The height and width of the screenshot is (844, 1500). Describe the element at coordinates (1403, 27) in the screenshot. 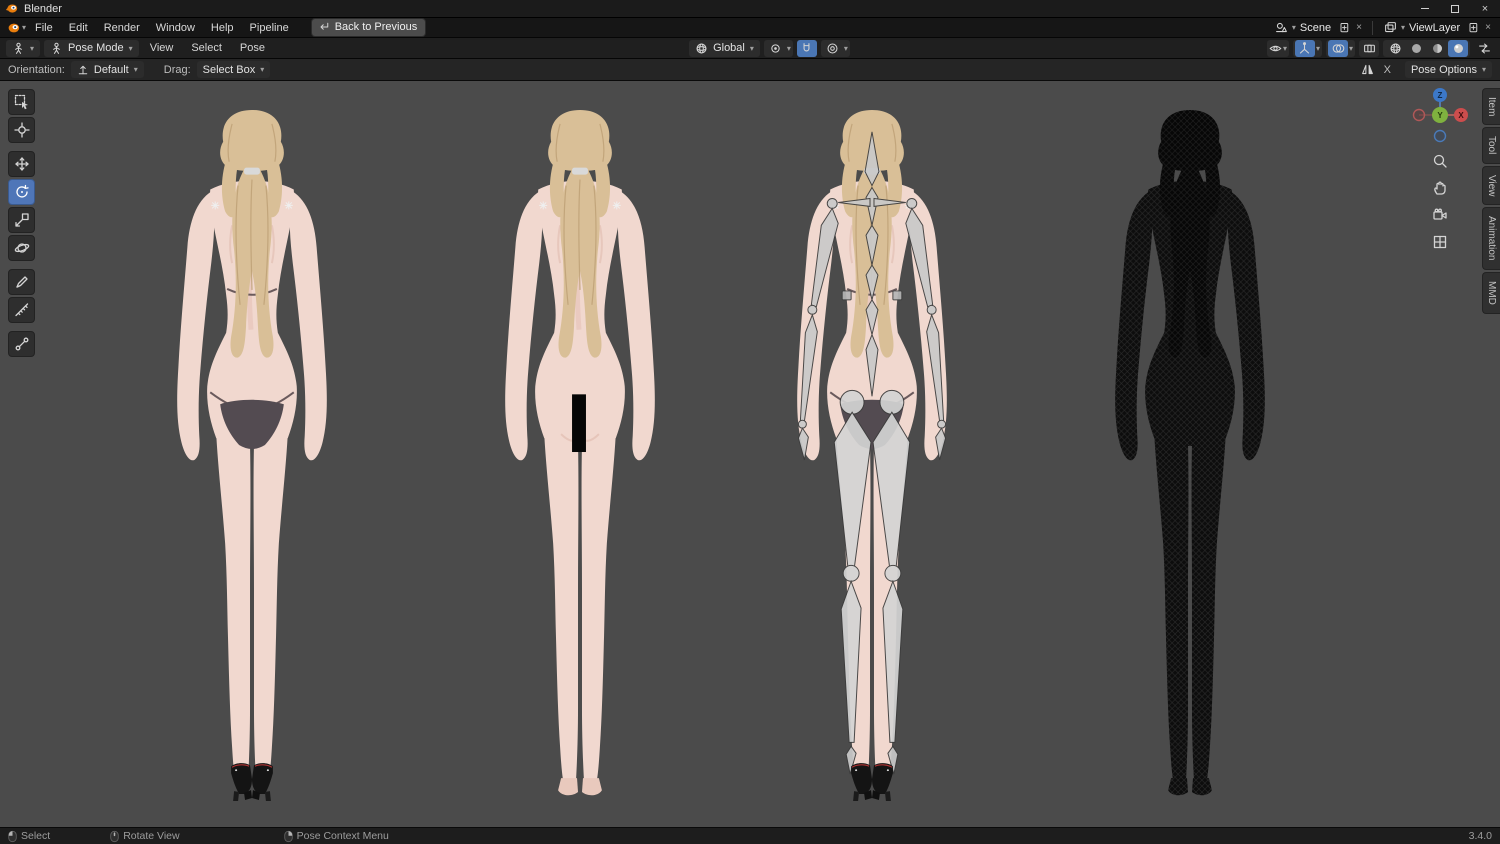

I see `viewlayer-browse-chevron: ▾` at that location.